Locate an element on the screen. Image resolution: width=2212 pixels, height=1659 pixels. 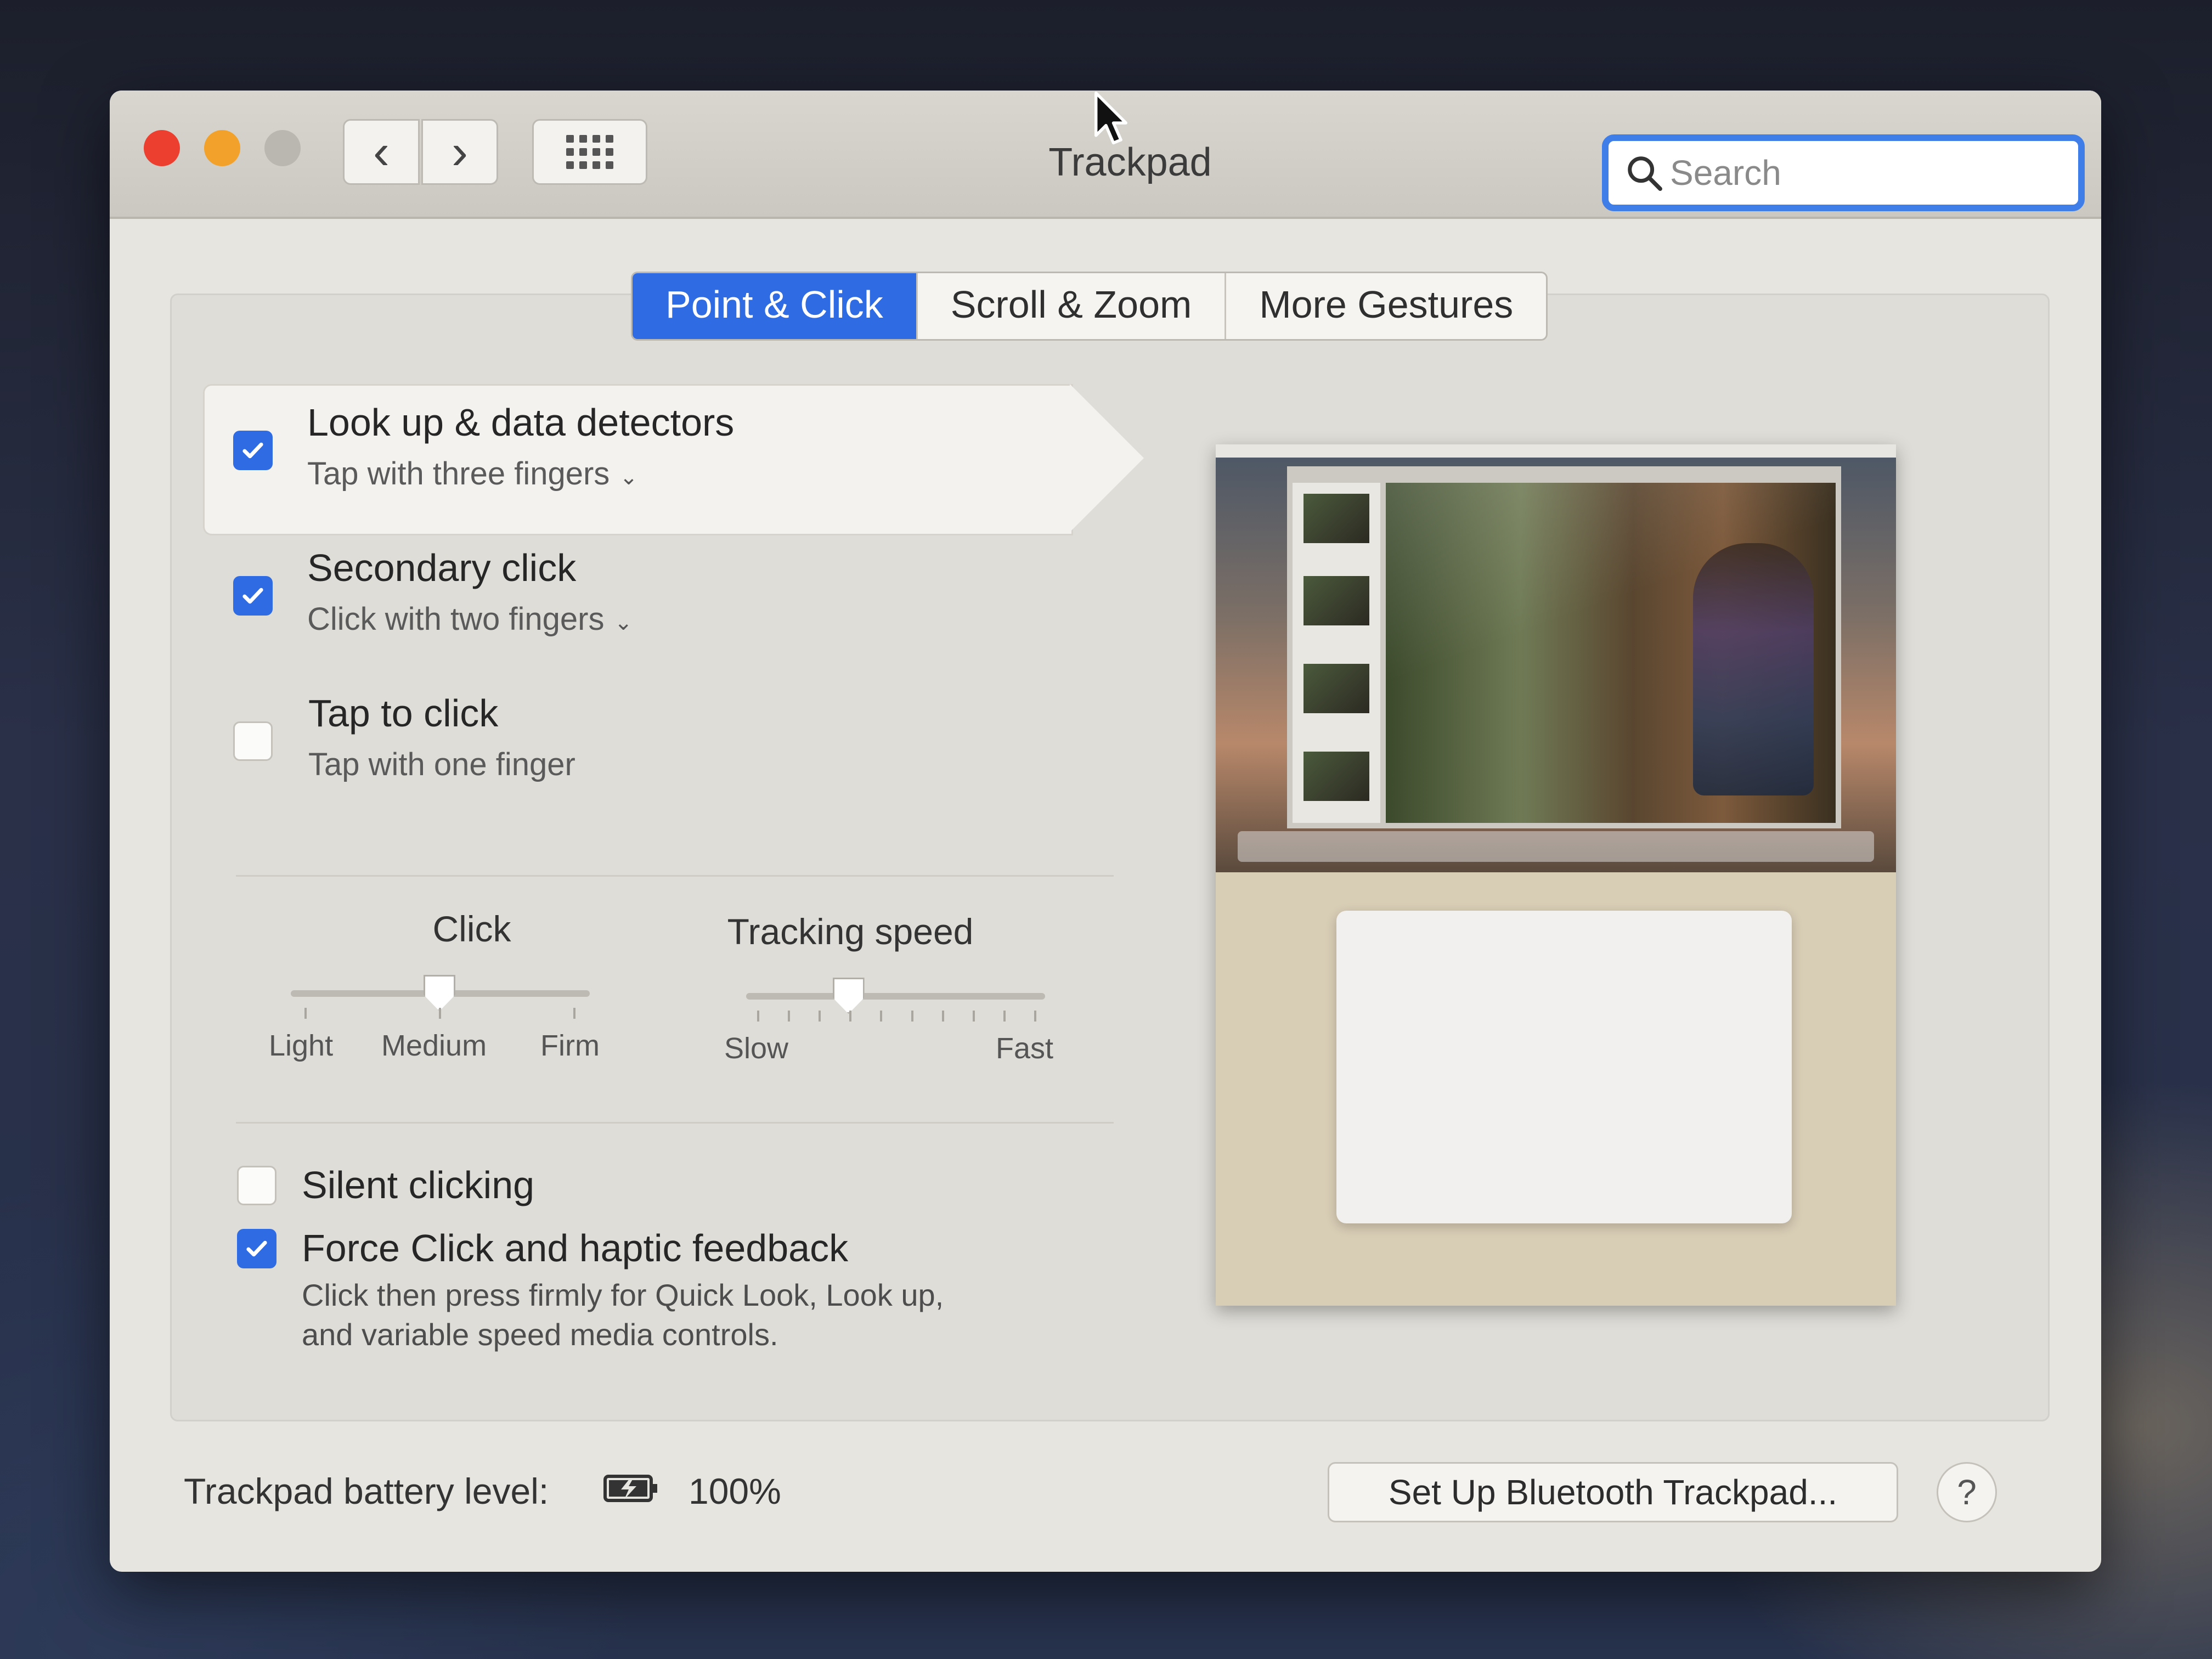
search-icon is located at coordinates (1645, 173).